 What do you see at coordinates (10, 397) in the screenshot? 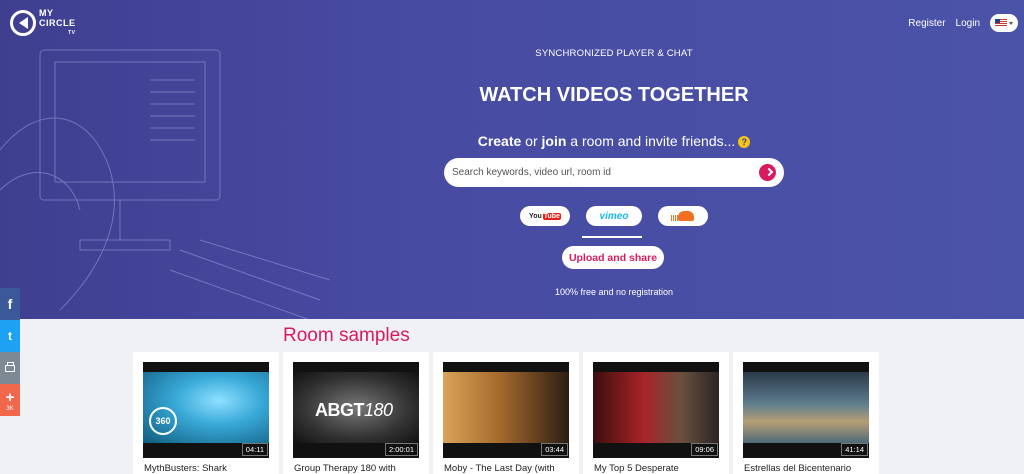
I see `plus-icon: +` at bounding box center [10, 397].